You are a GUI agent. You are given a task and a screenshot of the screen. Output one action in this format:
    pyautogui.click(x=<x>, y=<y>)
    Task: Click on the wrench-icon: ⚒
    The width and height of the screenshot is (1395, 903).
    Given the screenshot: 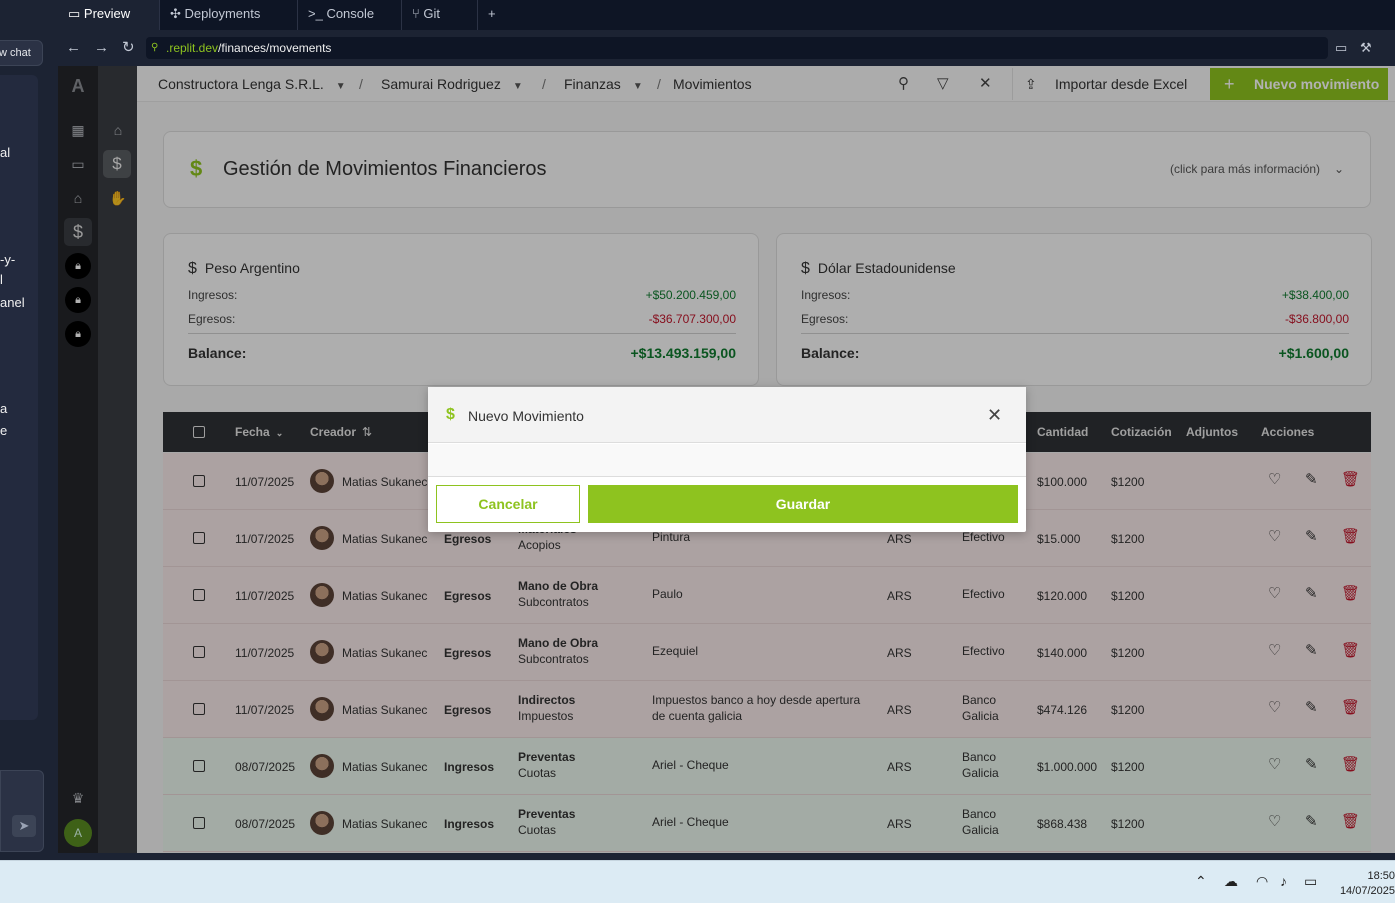 What is the action you would take?
    pyautogui.click(x=1366, y=48)
    